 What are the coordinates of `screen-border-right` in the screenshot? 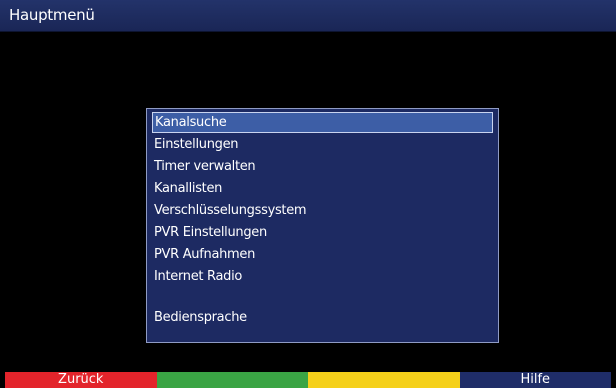 It's located at (613, 210).